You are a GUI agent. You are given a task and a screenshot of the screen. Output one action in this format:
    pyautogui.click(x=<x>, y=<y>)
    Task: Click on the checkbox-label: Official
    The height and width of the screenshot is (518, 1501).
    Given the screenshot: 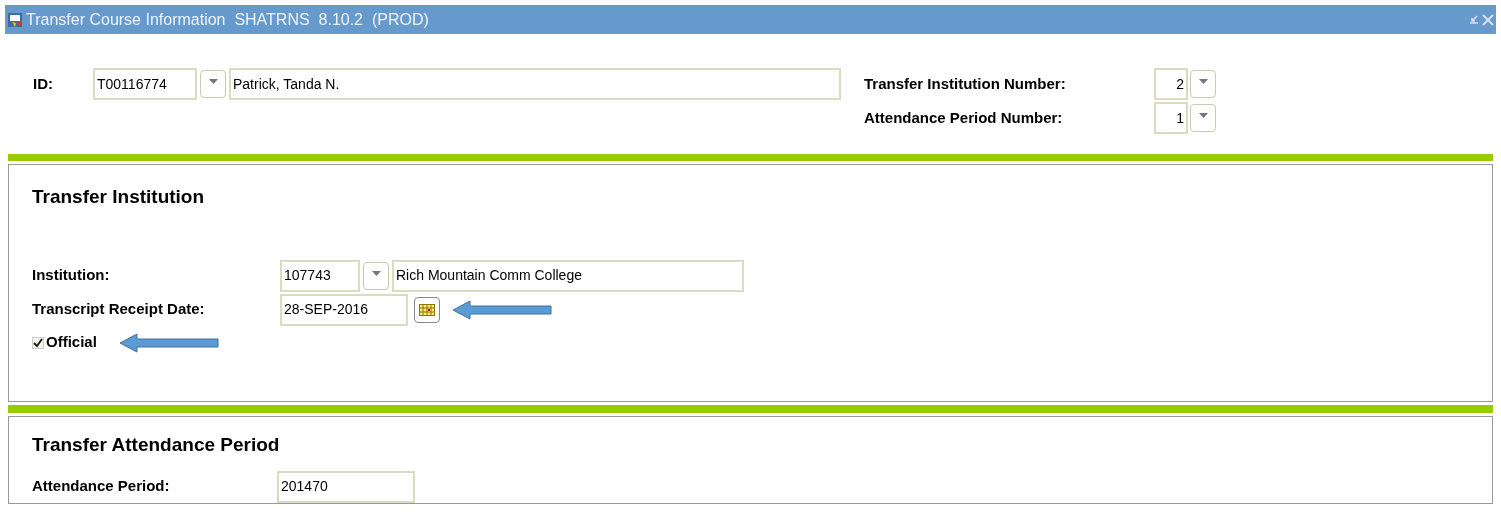 What is the action you would take?
    pyautogui.click(x=71, y=342)
    